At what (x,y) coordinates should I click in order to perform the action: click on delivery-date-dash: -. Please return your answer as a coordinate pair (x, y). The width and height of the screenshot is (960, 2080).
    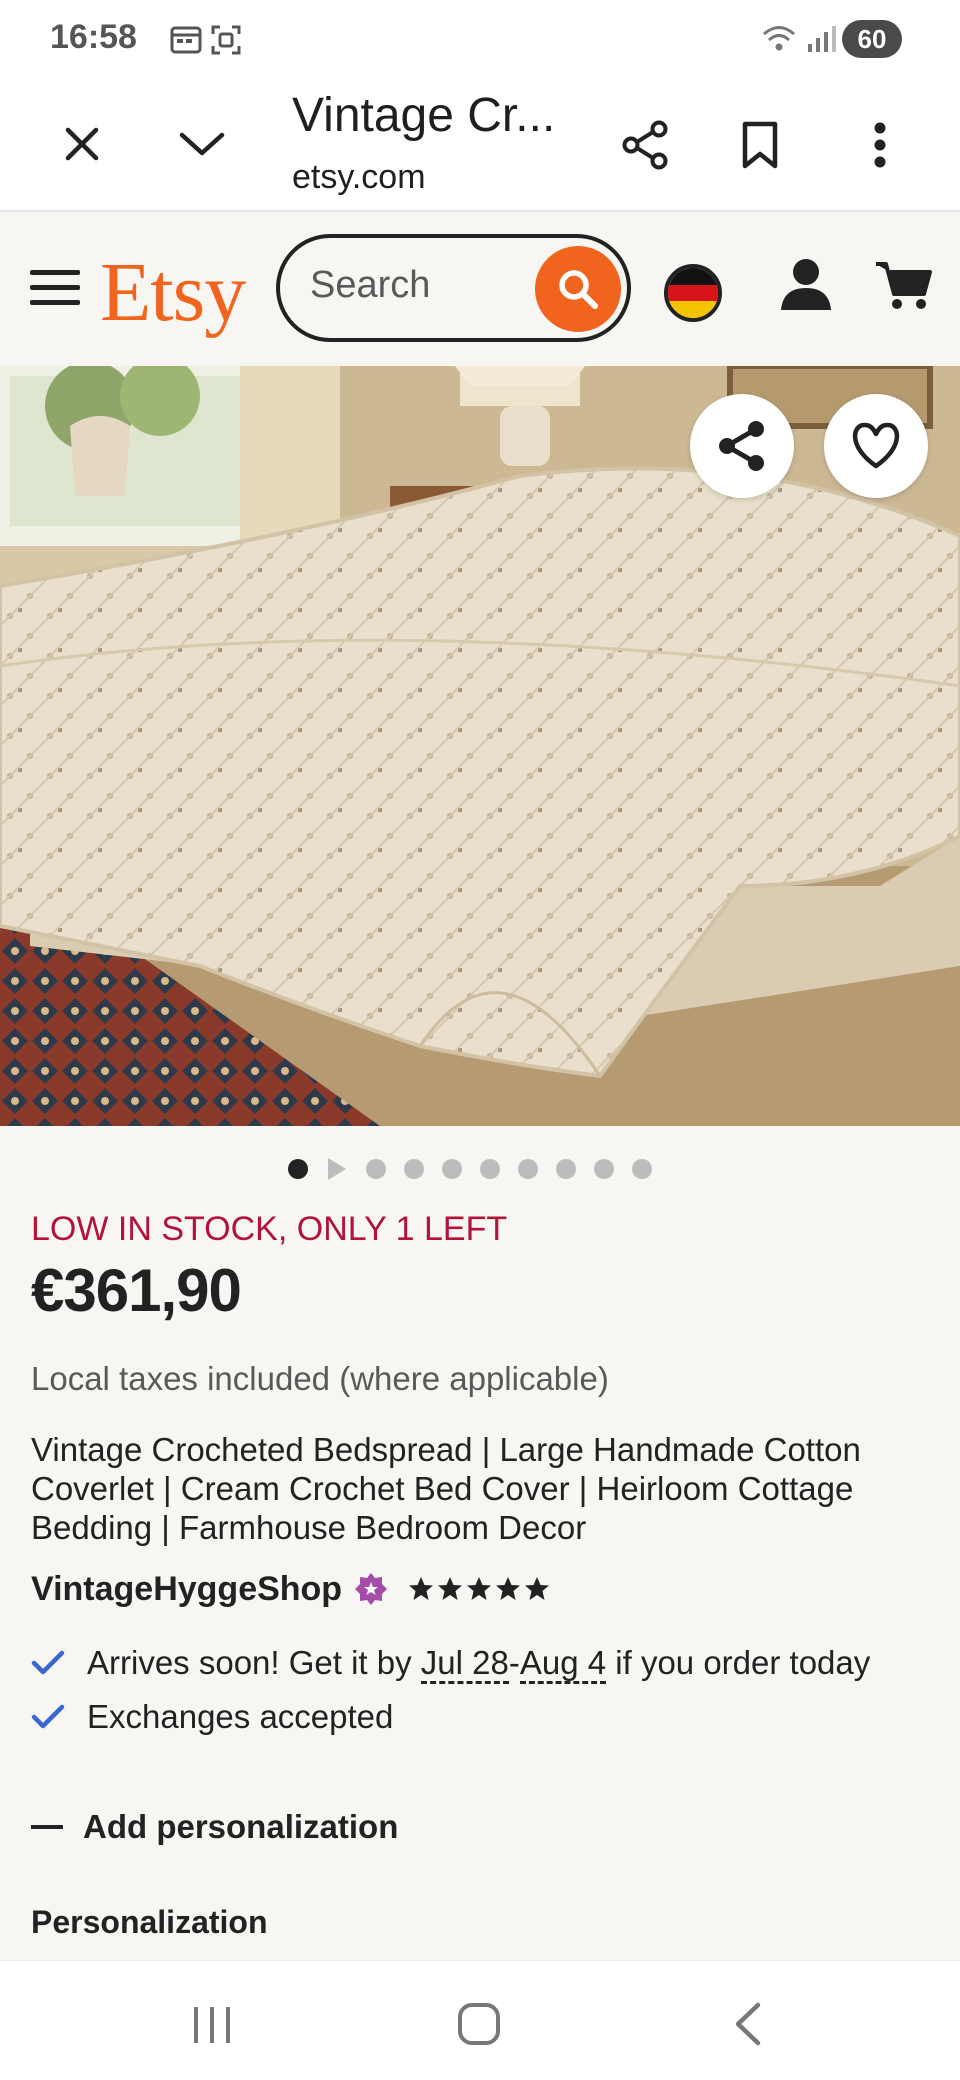
    Looking at the image, I should click on (514, 1662).